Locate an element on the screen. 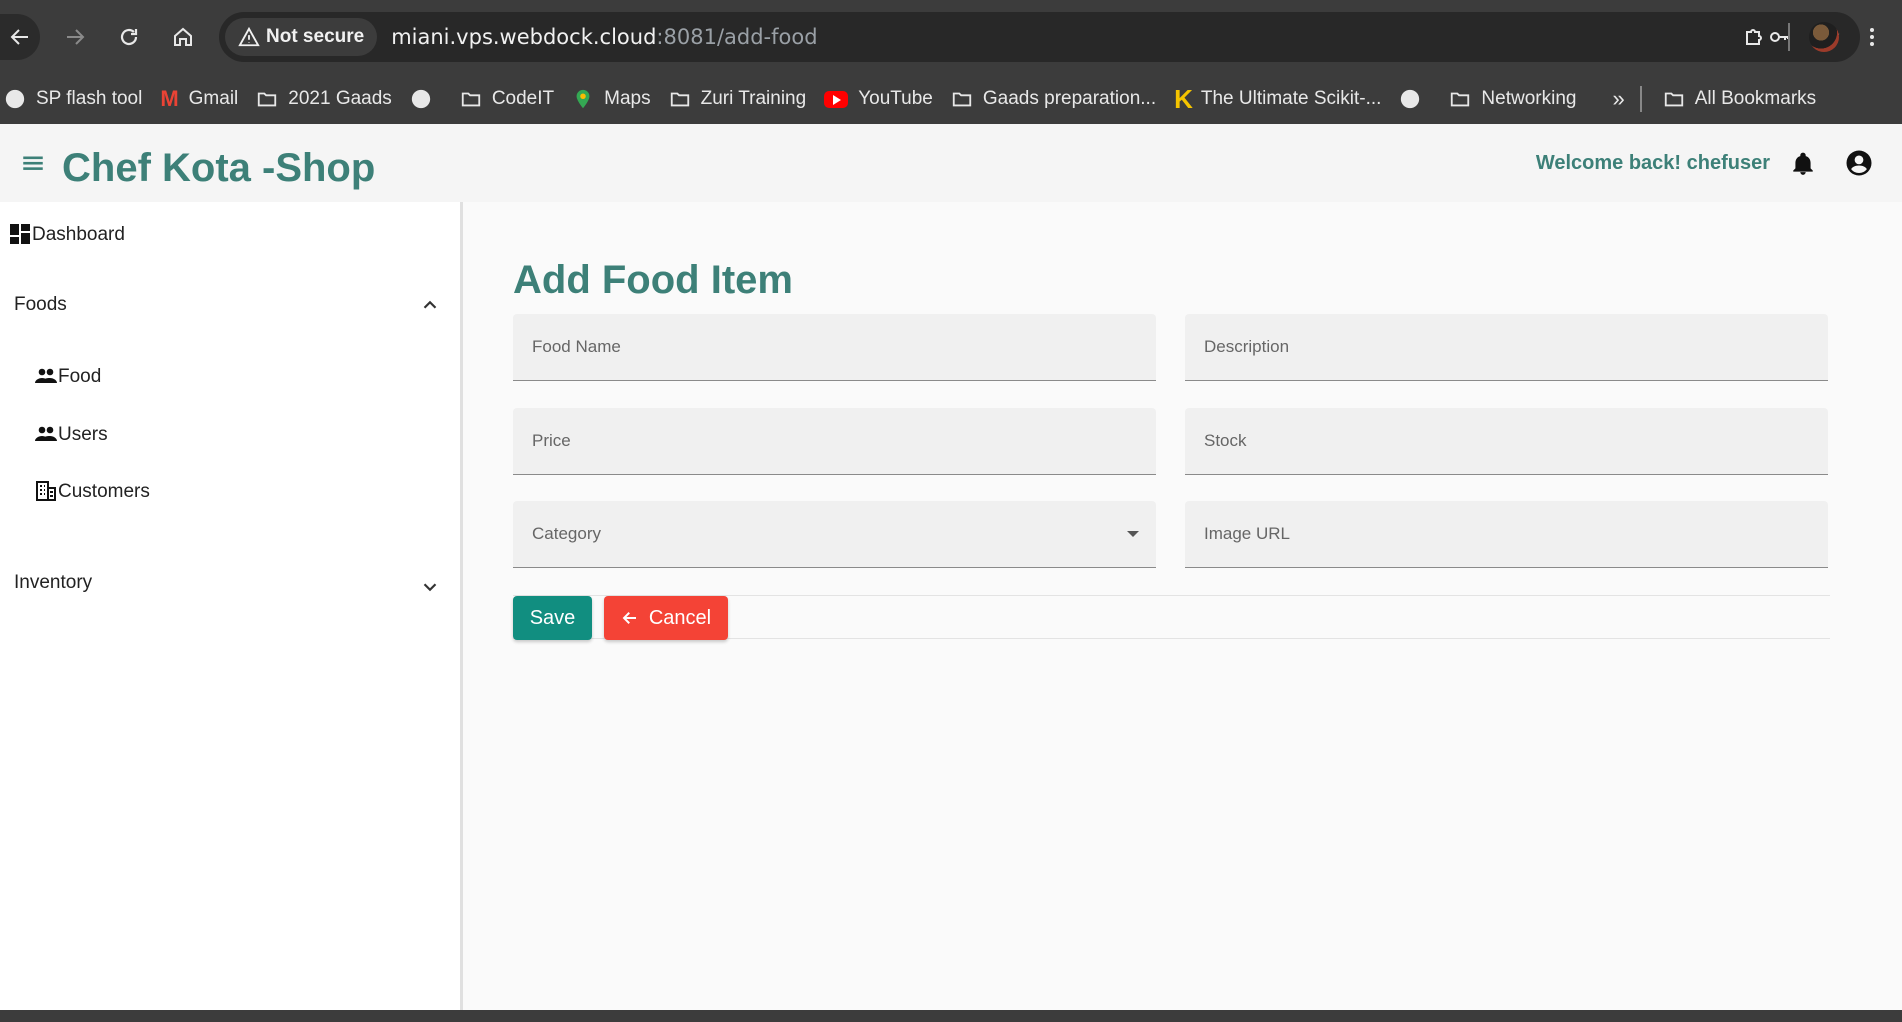  puzzle-icon is located at coordinates (1754, 37).